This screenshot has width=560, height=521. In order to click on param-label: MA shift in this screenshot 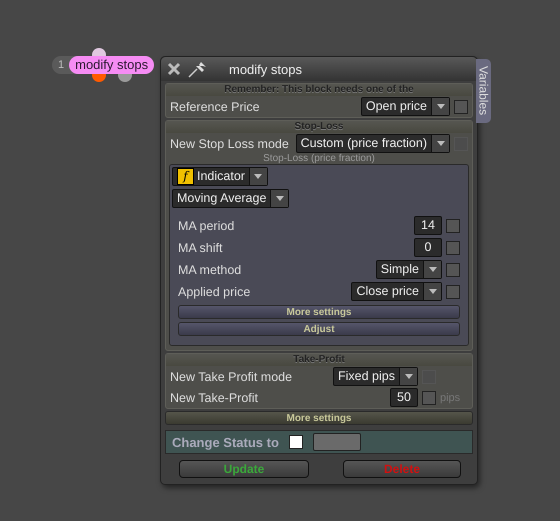, I will do `click(201, 247)`.